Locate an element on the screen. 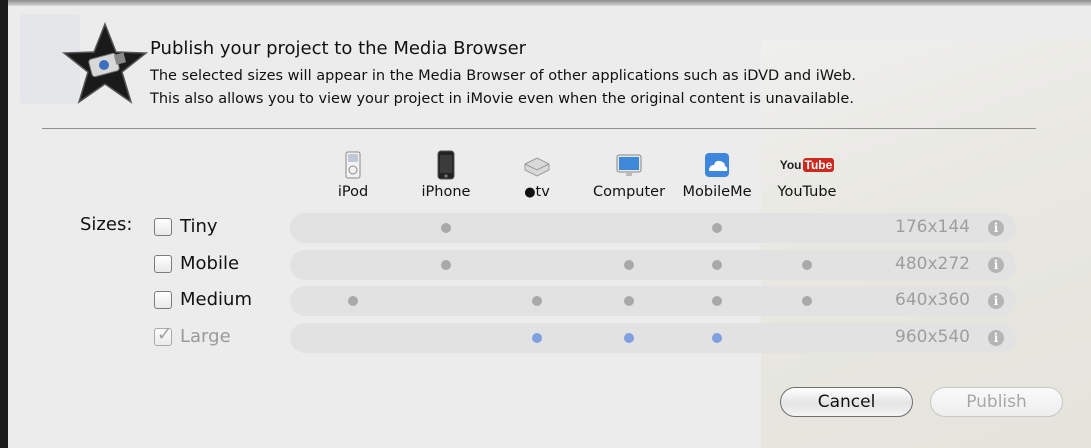 This screenshot has height=448, width=1091. size-row-medium: 640x360 i is located at coordinates (653, 301).